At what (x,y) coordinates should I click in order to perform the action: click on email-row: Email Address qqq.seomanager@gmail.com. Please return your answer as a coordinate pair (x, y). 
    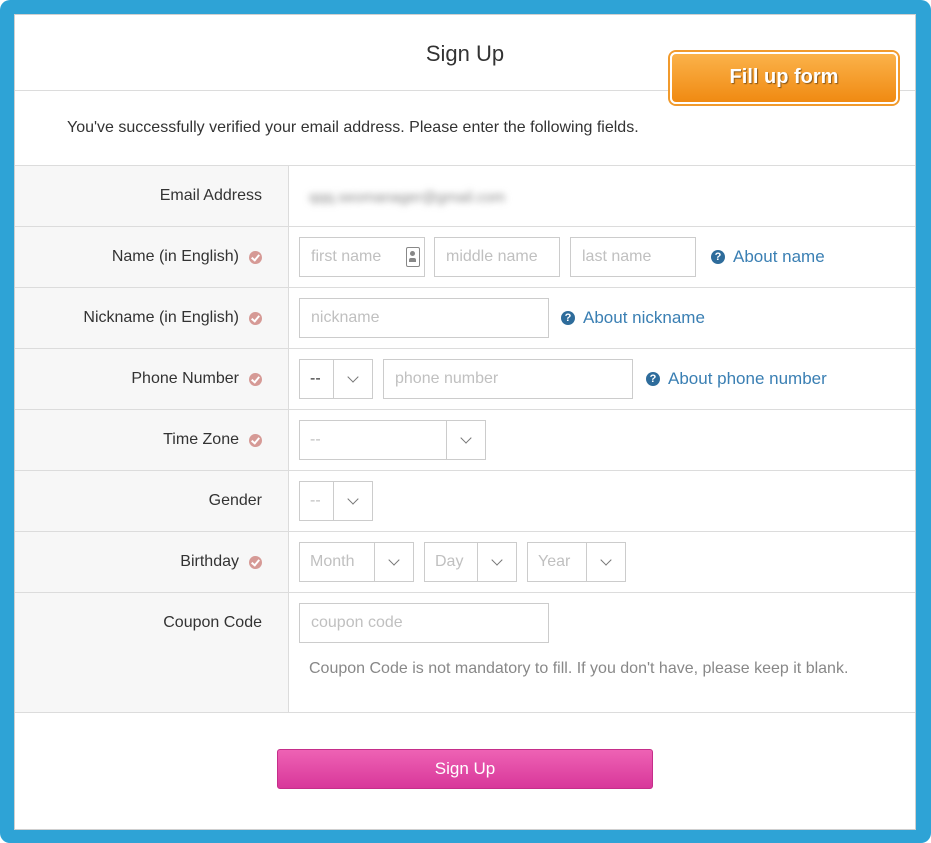
    Looking at the image, I should click on (465, 196).